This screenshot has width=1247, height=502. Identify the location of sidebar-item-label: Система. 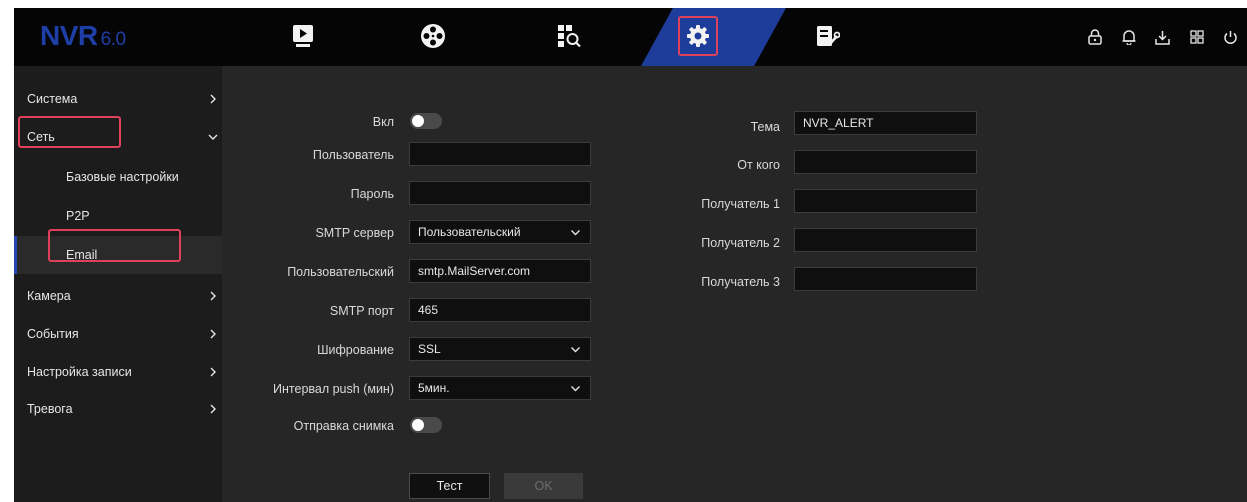
(52, 99).